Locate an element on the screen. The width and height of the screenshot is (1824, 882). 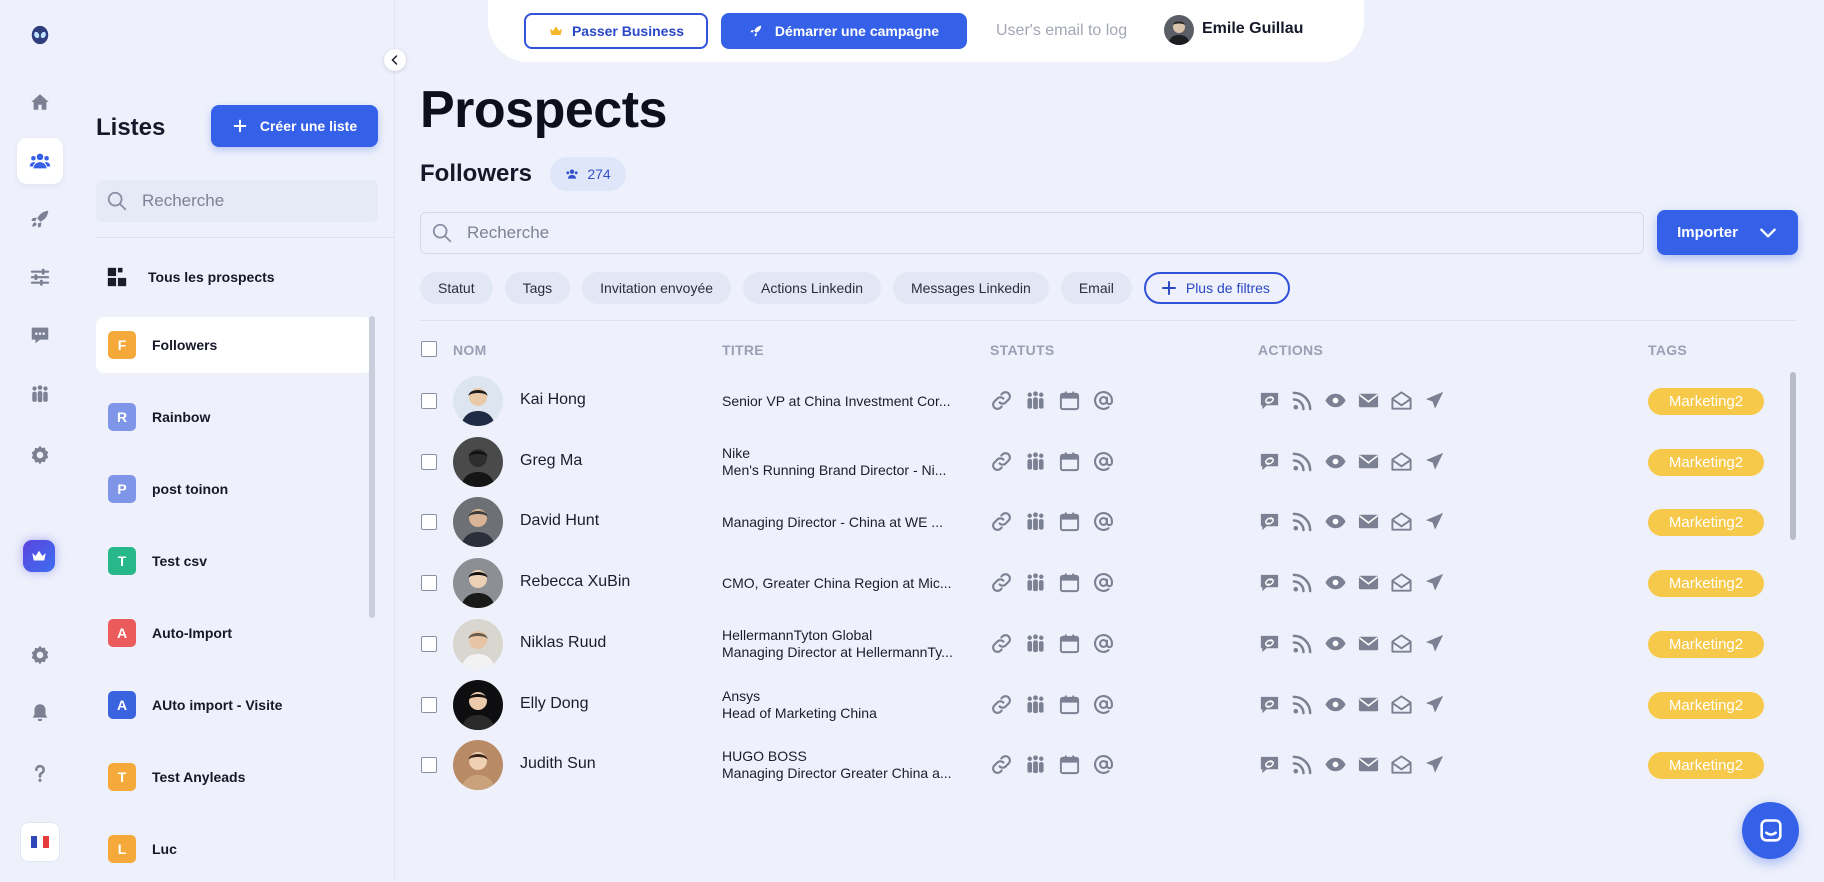
column-actions: ACTIONS is located at coordinates (1290, 350).